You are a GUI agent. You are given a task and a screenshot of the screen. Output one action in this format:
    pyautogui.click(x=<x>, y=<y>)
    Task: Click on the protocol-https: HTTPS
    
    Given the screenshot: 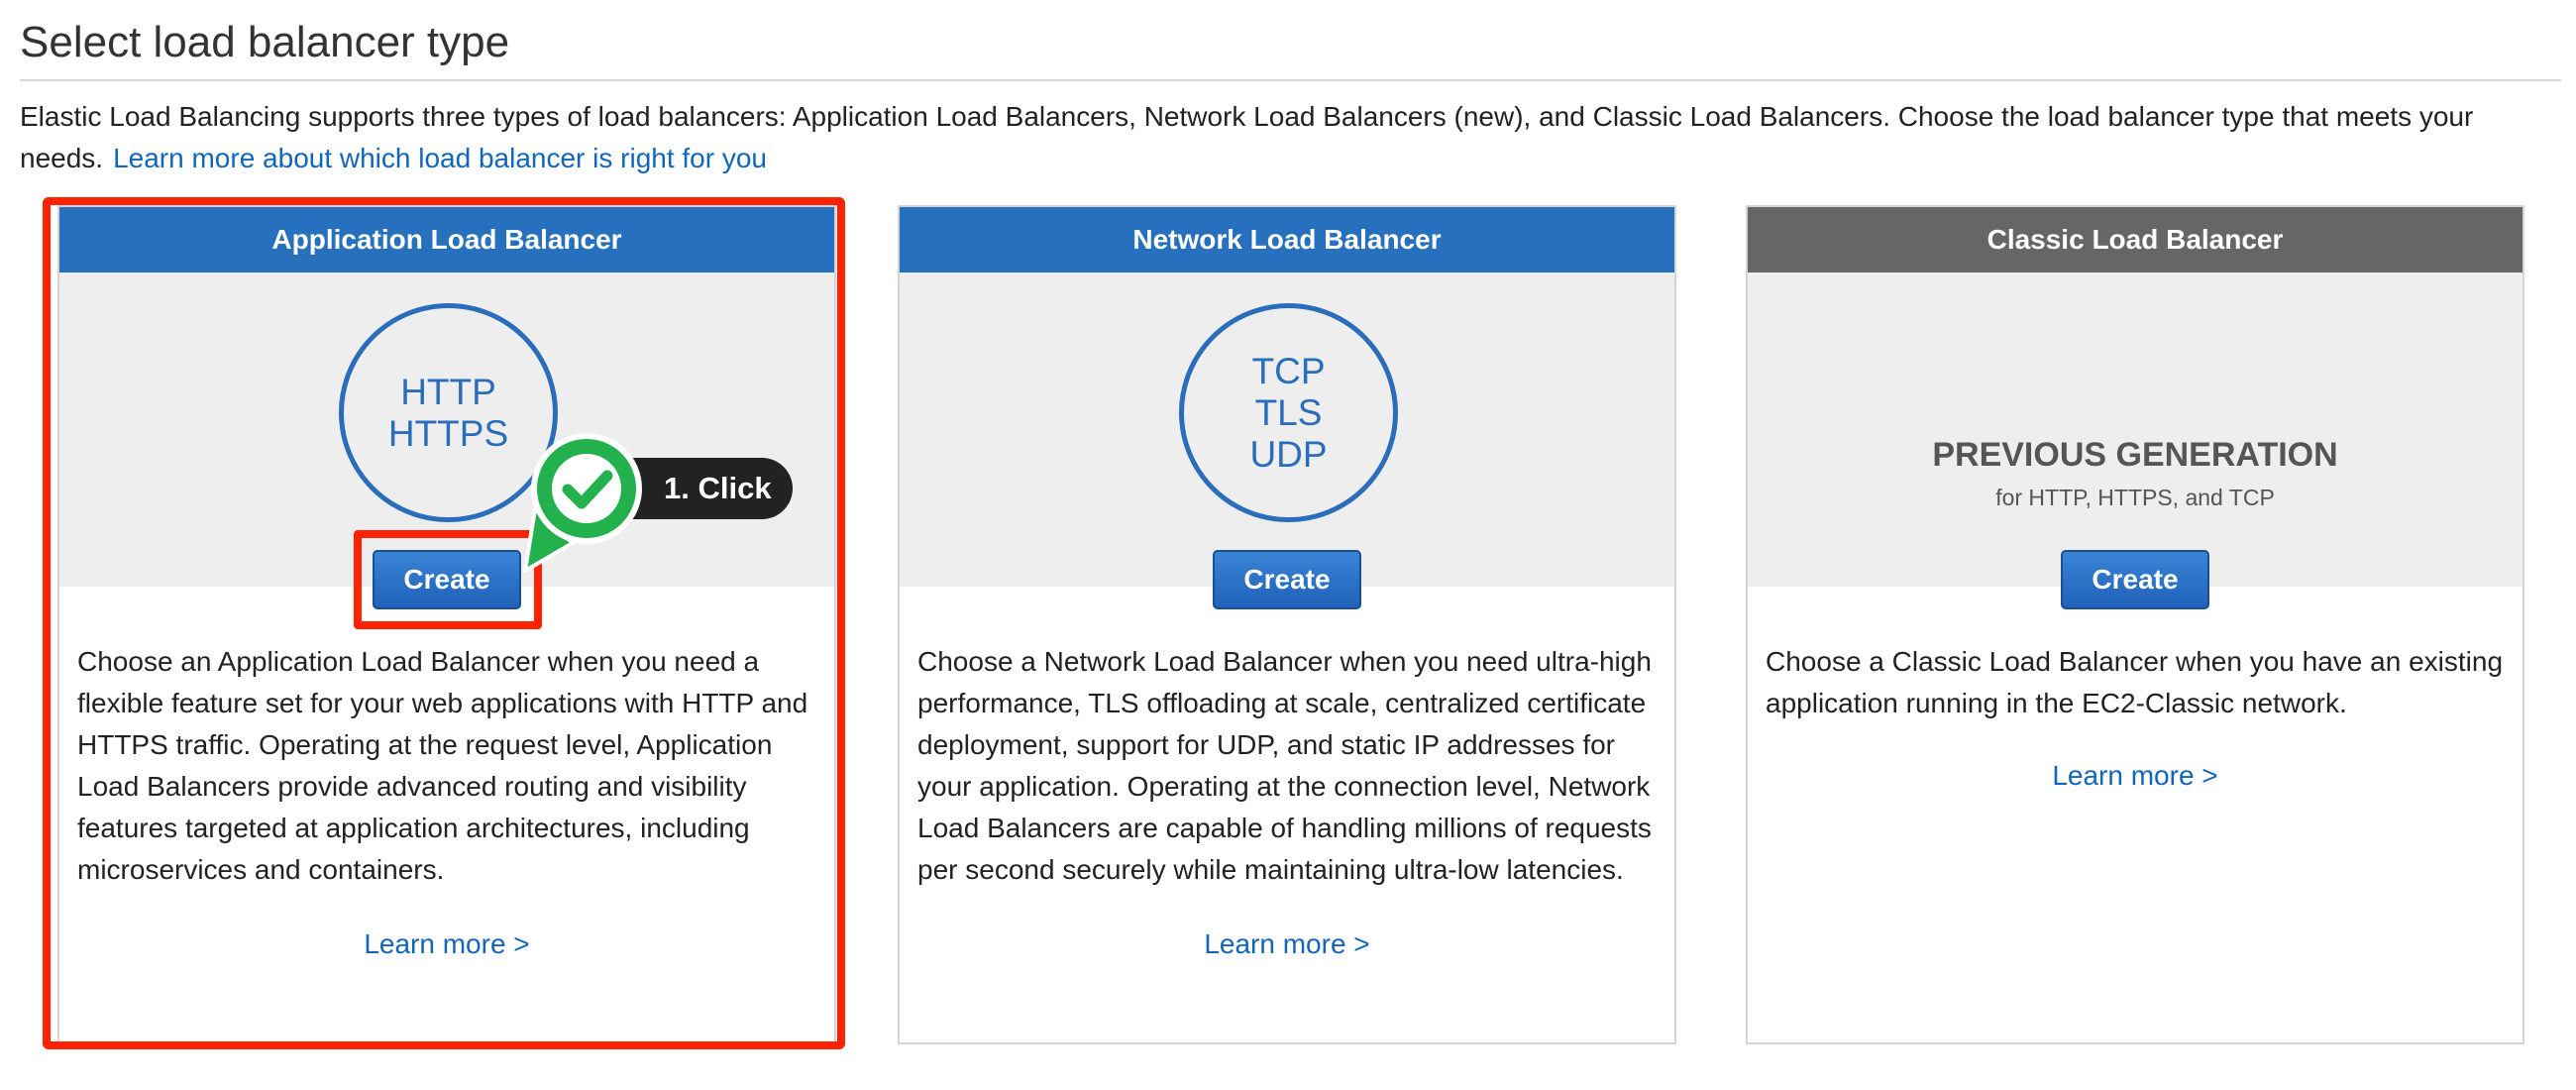 What is the action you would take?
    pyautogui.click(x=448, y=433)
    